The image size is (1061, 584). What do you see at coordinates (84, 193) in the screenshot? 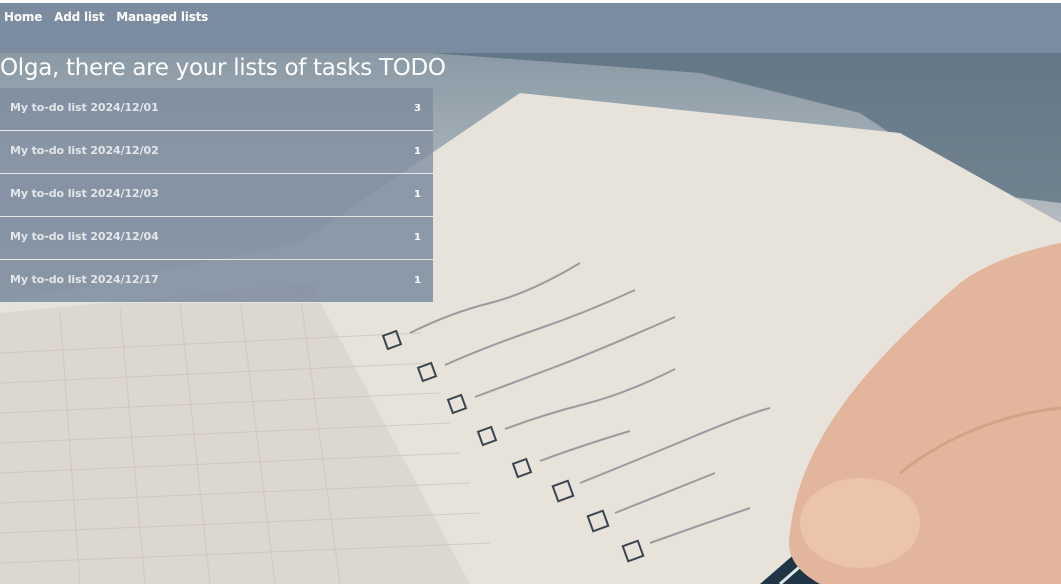
I see `list-item-name: My to-do list 2024/12/03` at bounding box center [84, 193].